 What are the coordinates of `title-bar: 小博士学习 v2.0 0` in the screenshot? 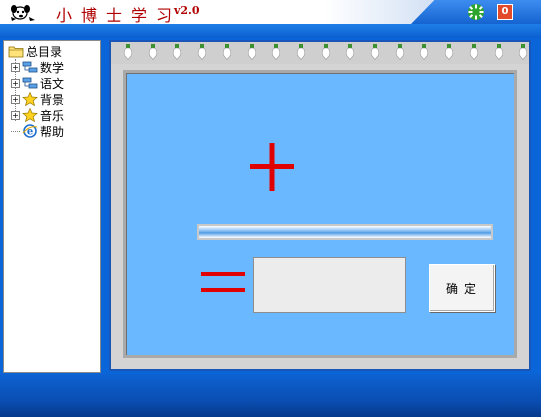 It's located at (270, 12).